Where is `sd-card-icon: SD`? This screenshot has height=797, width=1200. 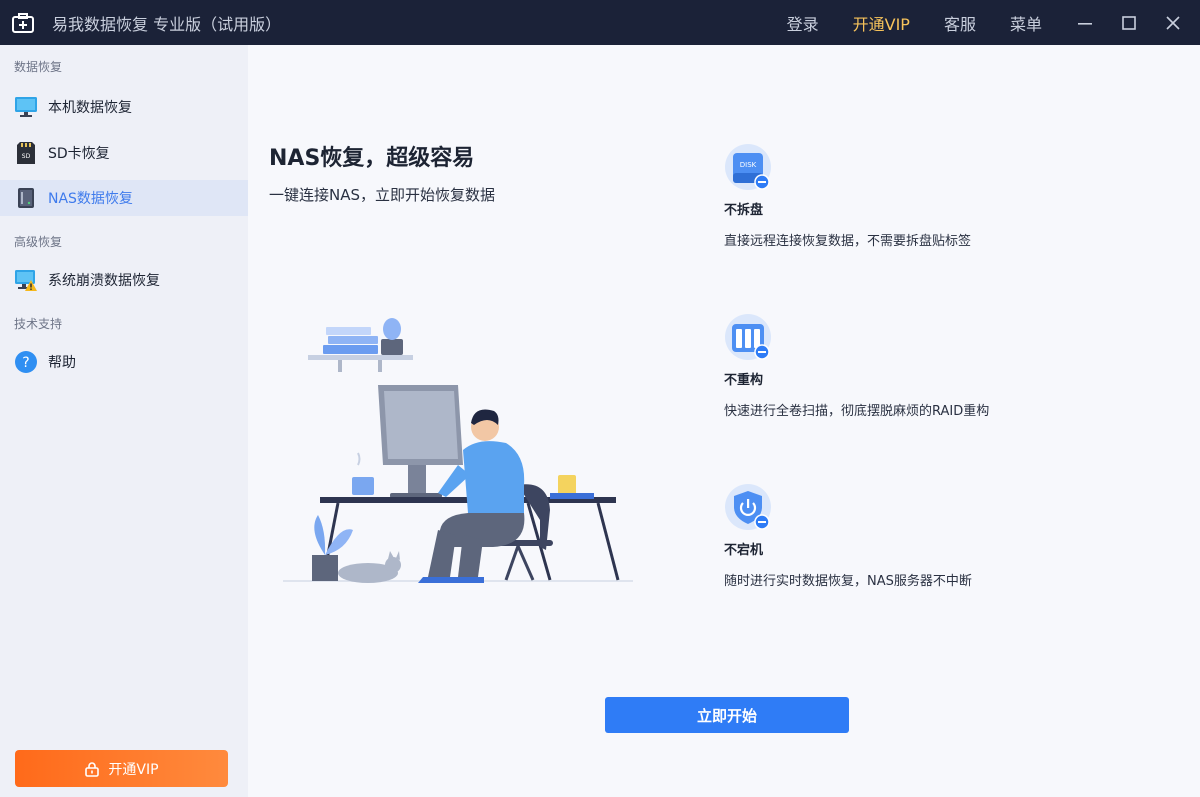
sd-card-icon: SD is located at coordinates (26, 153).